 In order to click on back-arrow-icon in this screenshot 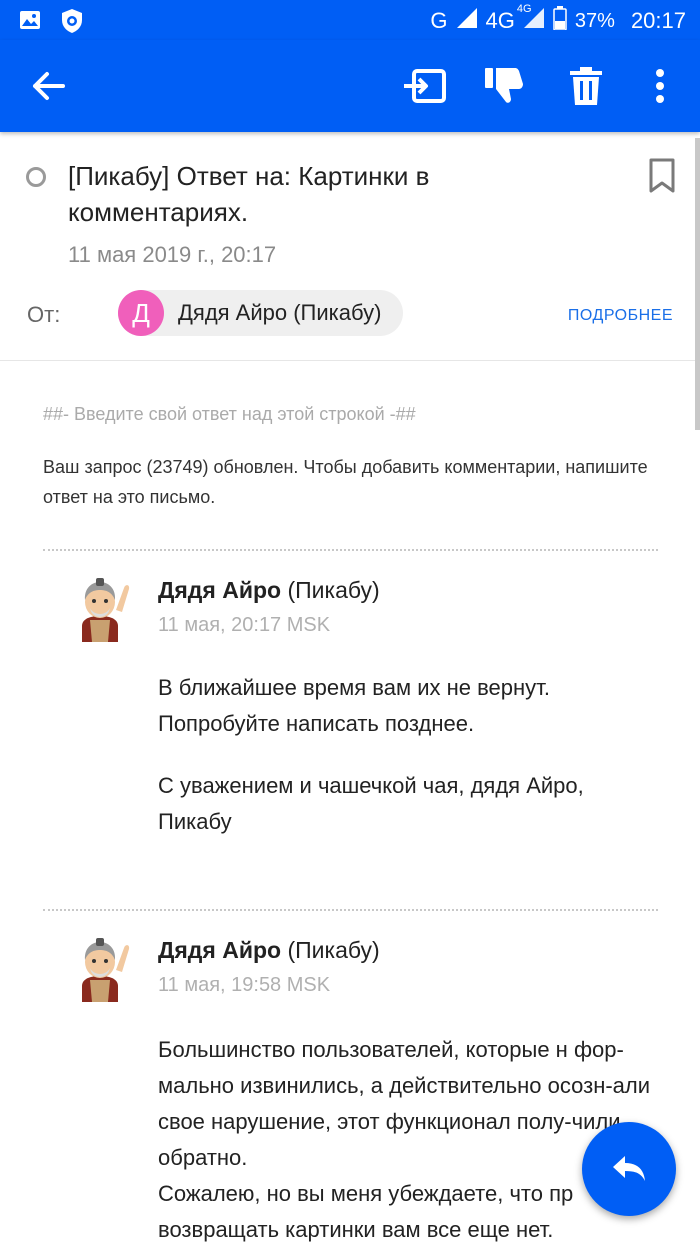, I will do `click(49, 86)`.